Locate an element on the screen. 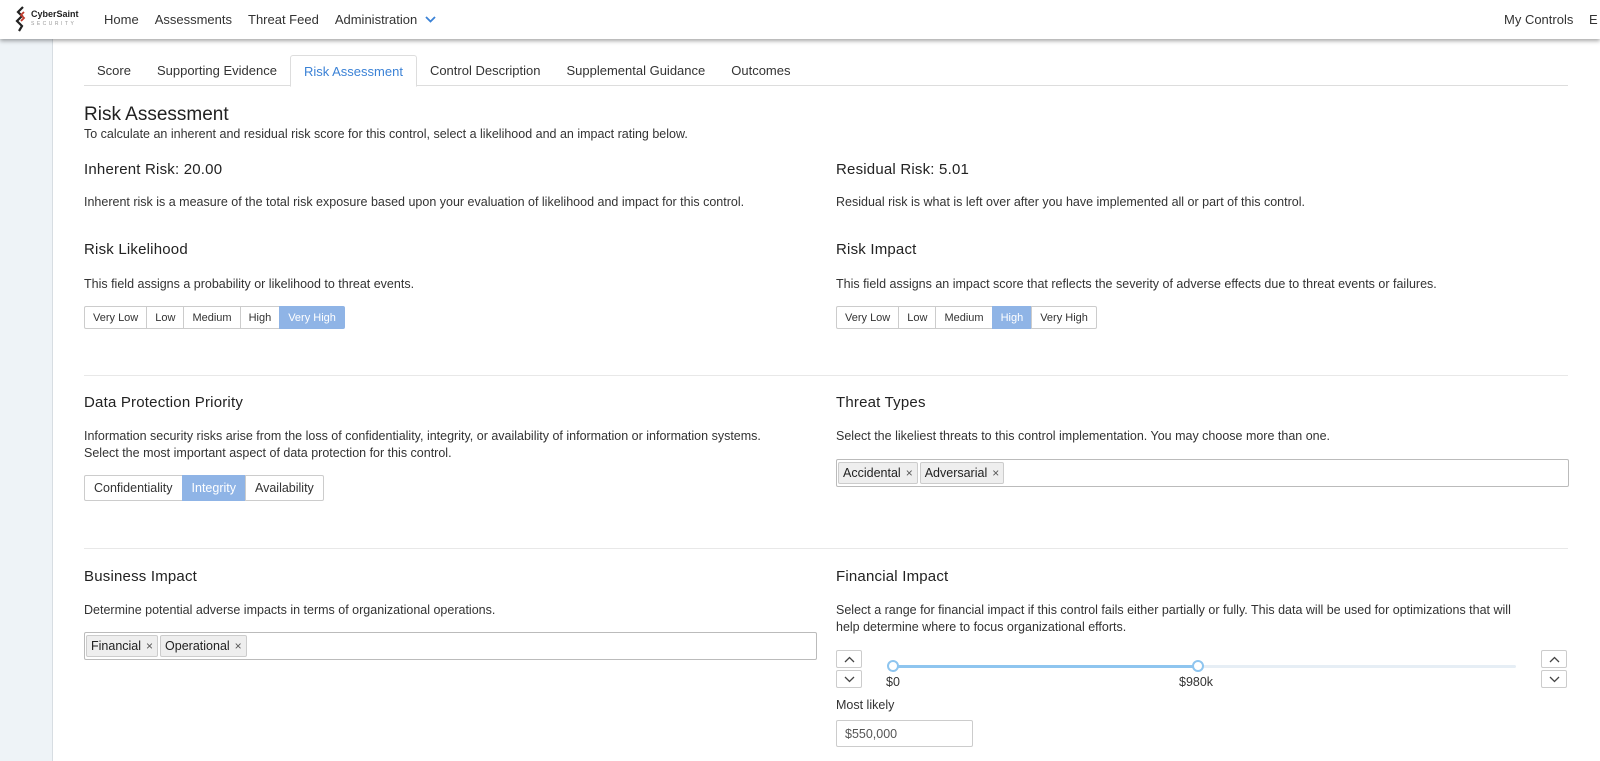 The height and width of the screenshot is (761, 1600). nav-assessments: Assessments is located at coordinates (193, 19).